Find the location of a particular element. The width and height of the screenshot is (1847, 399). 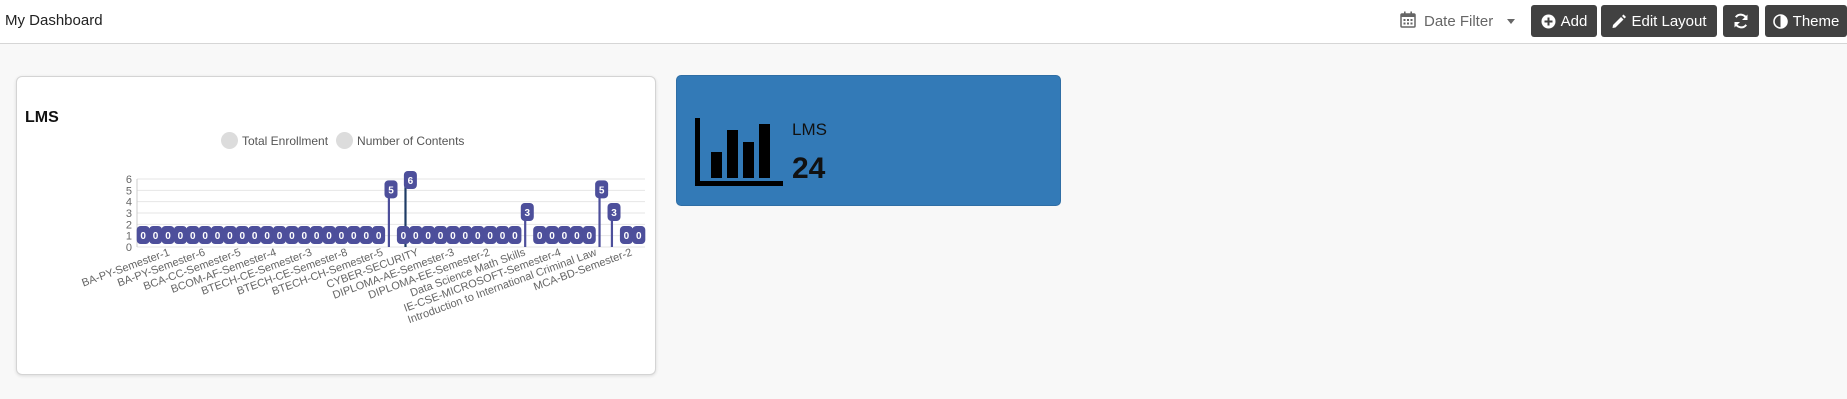

theme-button: Theme is located at coordinates (1806, 21).